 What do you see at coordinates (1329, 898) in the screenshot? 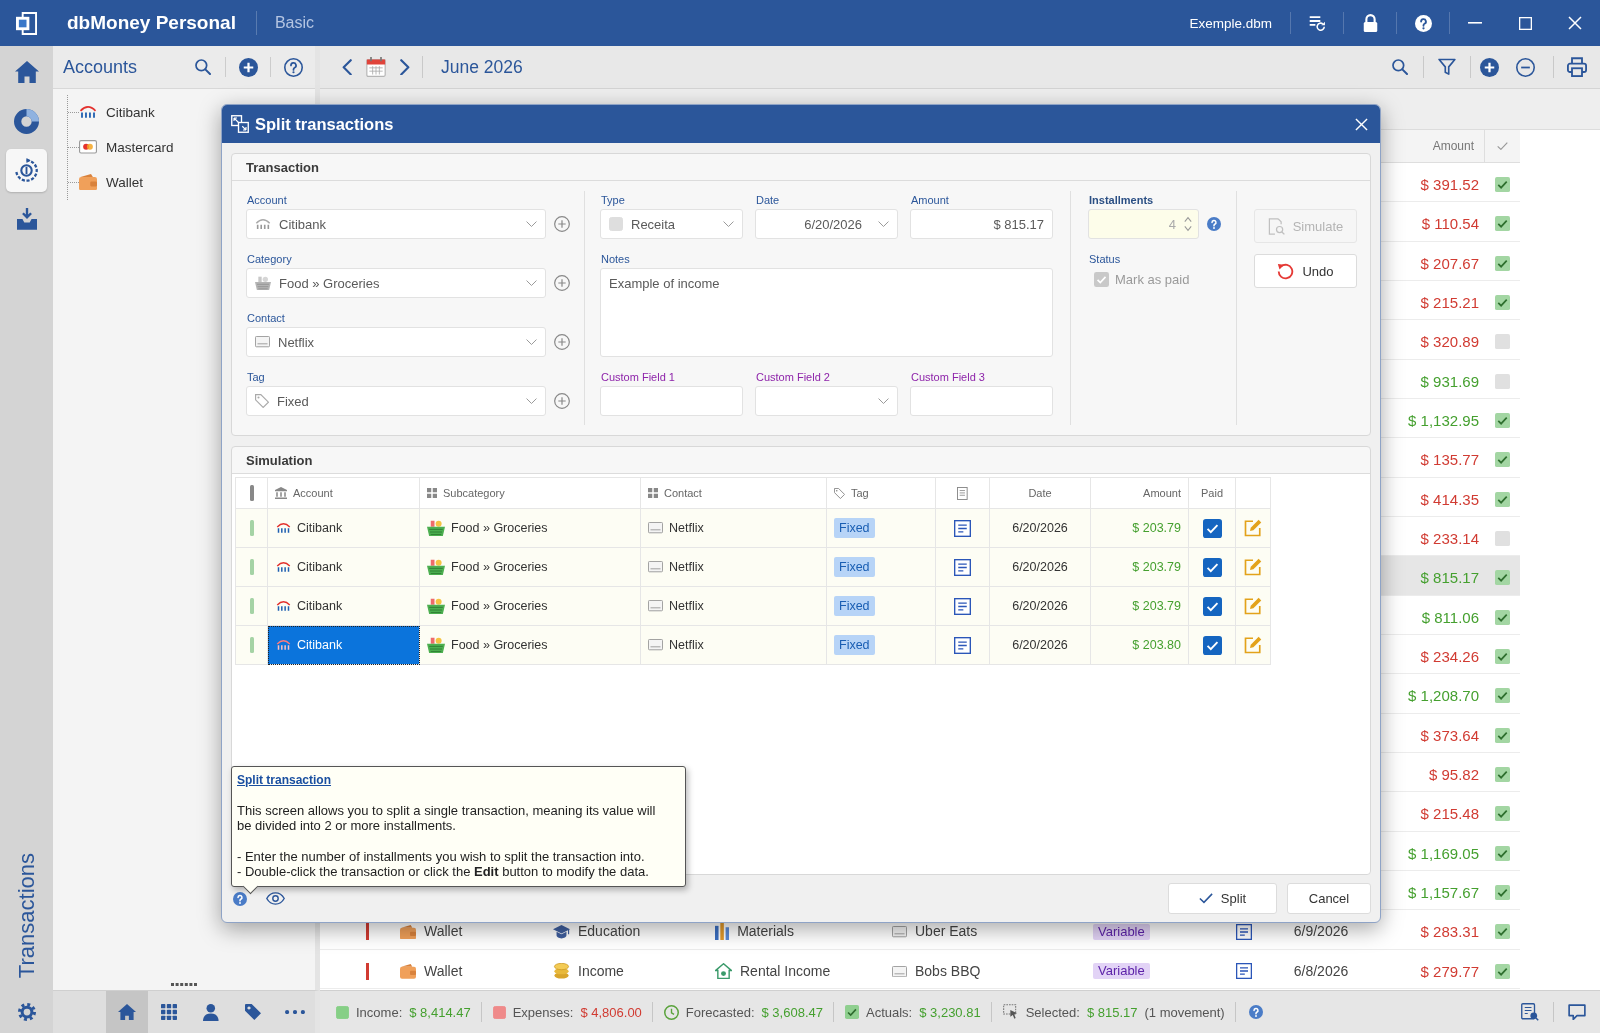
I see `cancel-button: Cancel` at bounding box center [1329, 898].